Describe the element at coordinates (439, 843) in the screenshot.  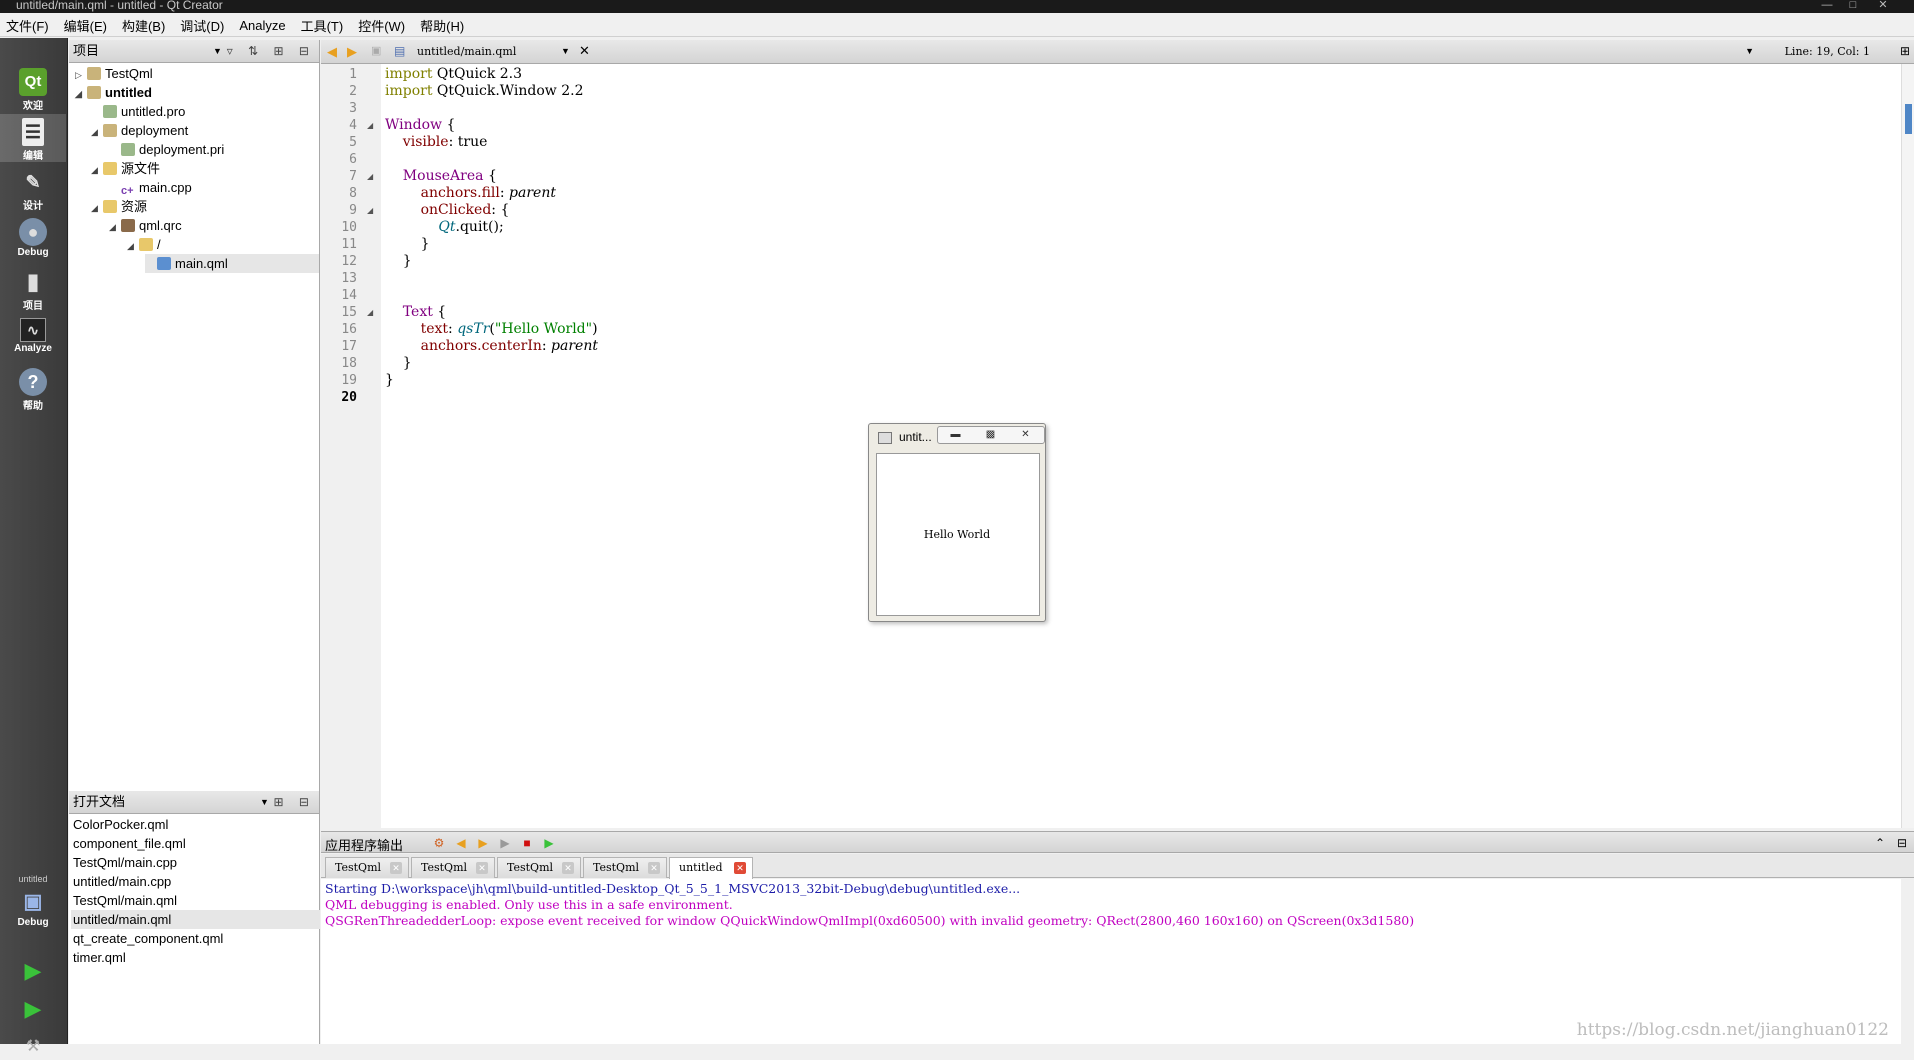
I see `attach-debugger-icon: ⚙` at that location.